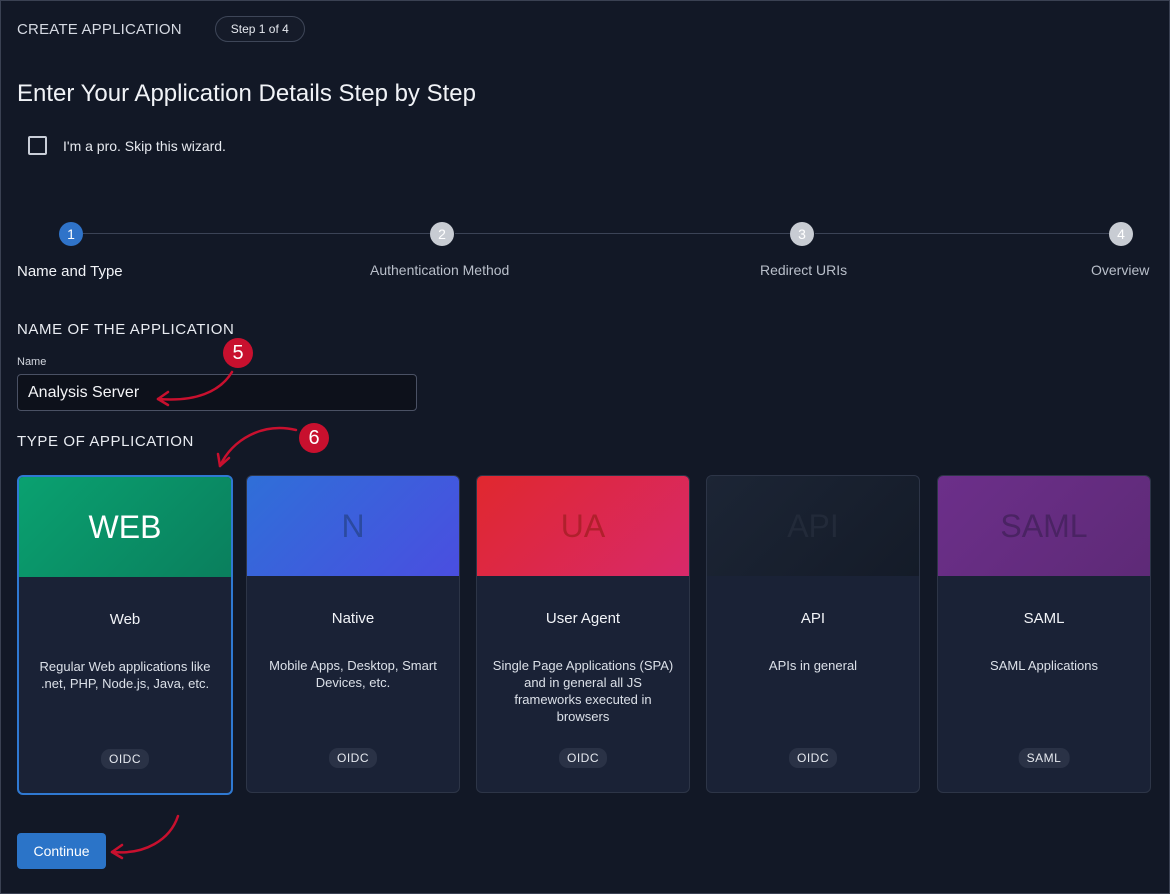 The image size is (1170, 894). What do you see at coordinates (813, 526) in the screenshot?
I see `card-api-banner: API` at bounding box center [813, 526].